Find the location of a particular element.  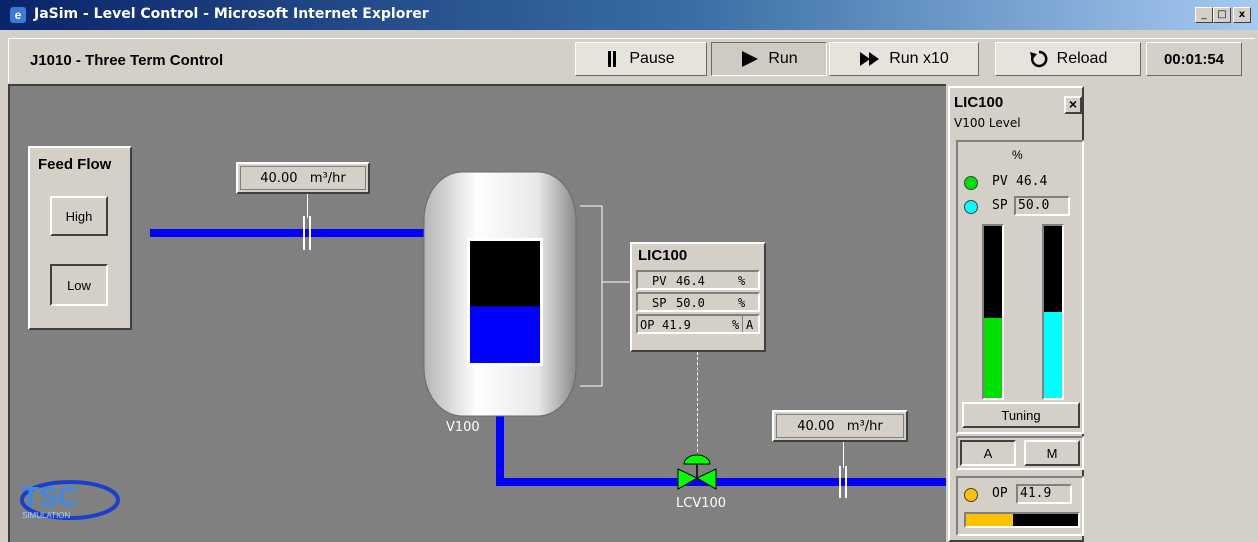

faceplate-pv-value: 46.4 is located at coordinates (1032, 181).